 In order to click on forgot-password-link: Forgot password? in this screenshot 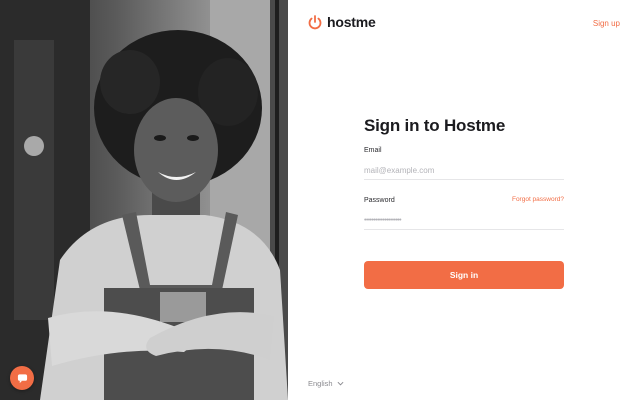, I will do `click(538, 199)`.